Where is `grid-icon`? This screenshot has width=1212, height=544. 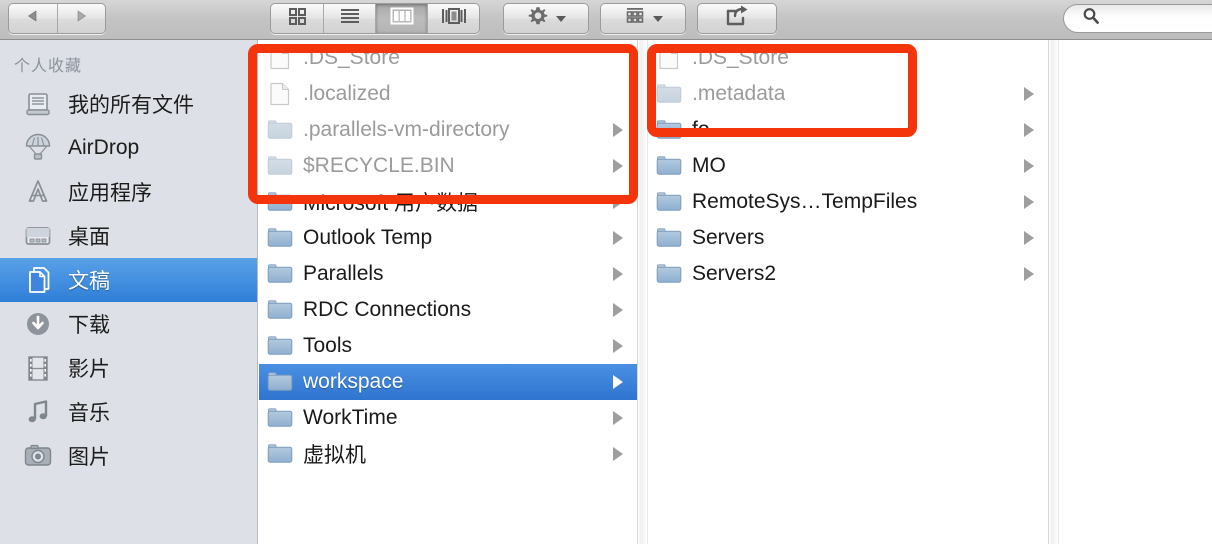 grid-icon is located at coordinates (297, 18).